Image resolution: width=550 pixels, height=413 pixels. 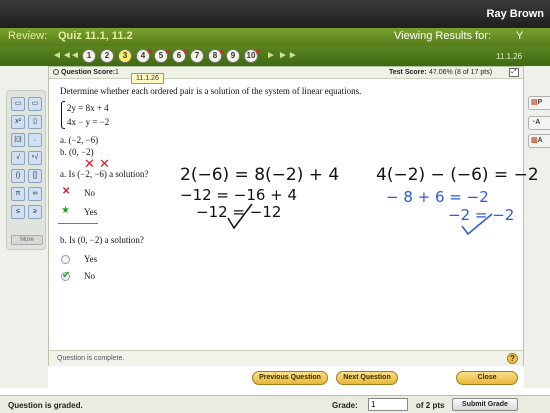 I want to click on quiz-title: Quiz 11.1, 11.2, so click(x=95, y=36).